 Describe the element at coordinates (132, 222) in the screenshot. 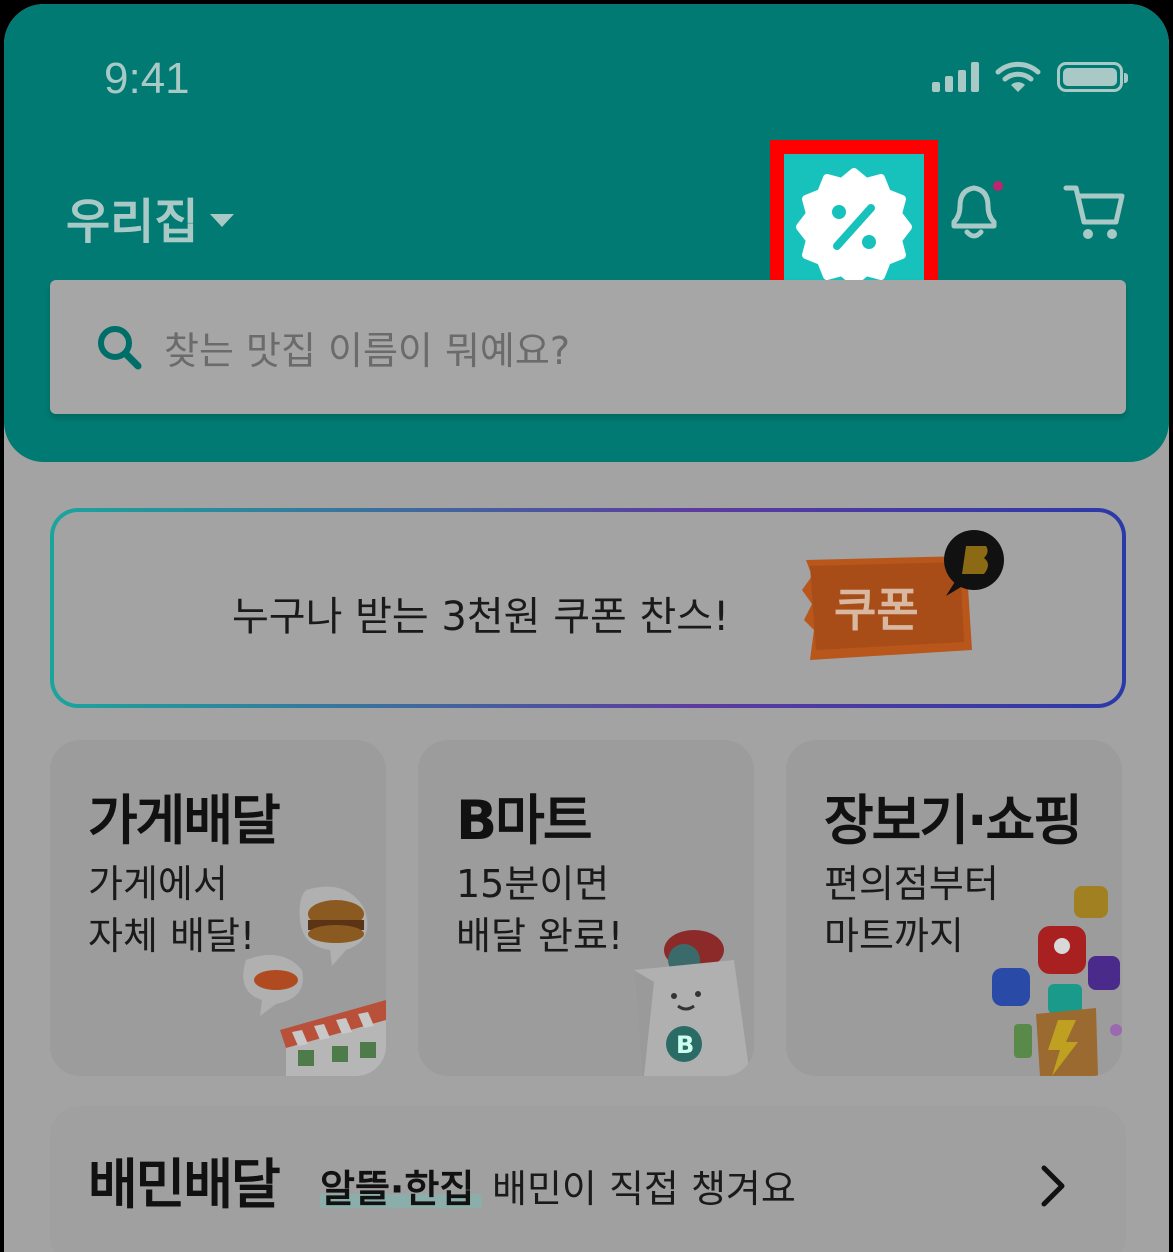

I see `location-label: 우리집` at that location.